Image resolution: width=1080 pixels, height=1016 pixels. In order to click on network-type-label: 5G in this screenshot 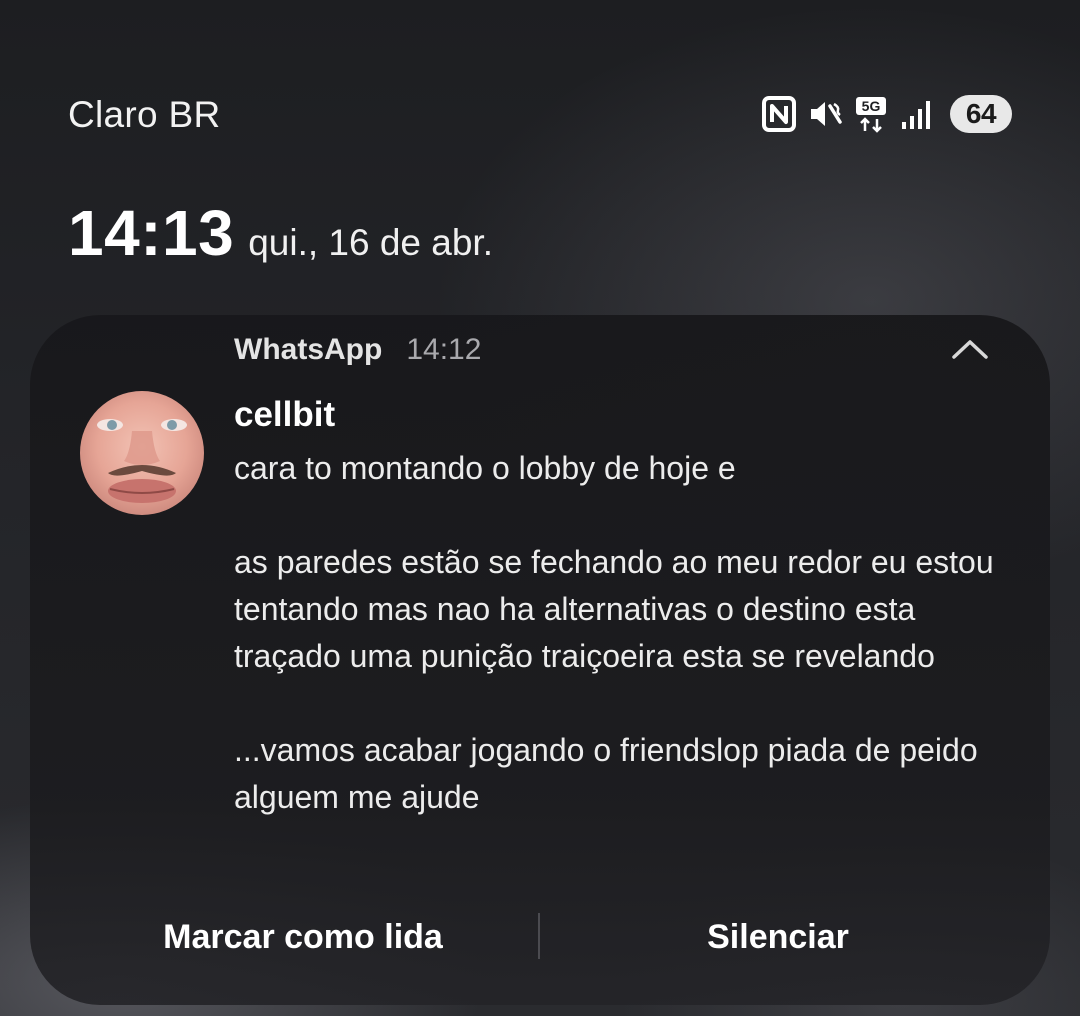, I will do `click(871, 106)`.